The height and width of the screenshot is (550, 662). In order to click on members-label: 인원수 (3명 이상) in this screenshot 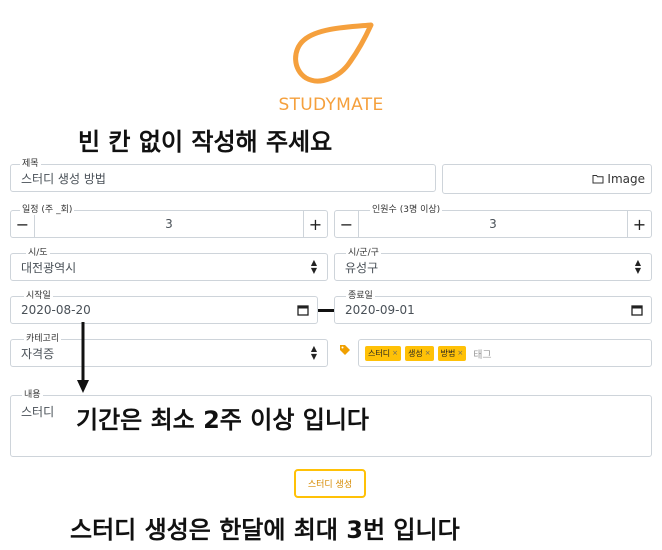, I will do `click(406, 208)`.